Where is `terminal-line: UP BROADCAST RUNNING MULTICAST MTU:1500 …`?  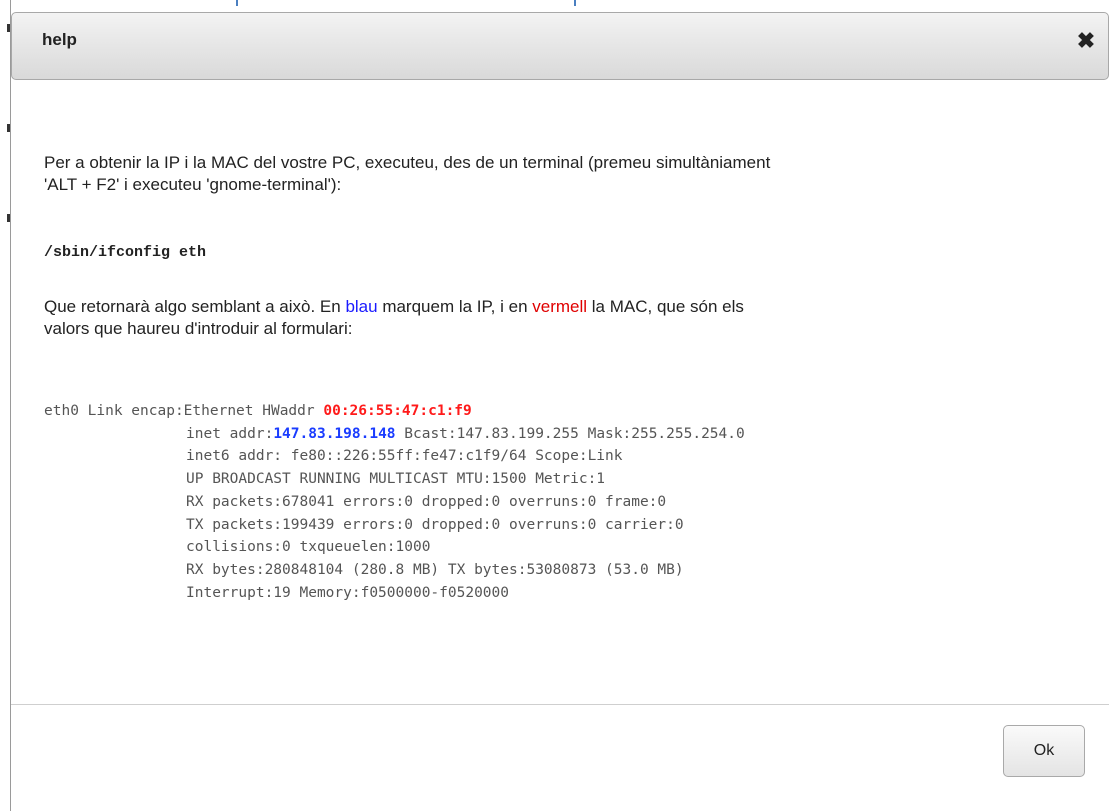 terminal-line: UP BROADCAST RUNNING MULTICAST MTU:1500 … is located at coordinates (396, 479).